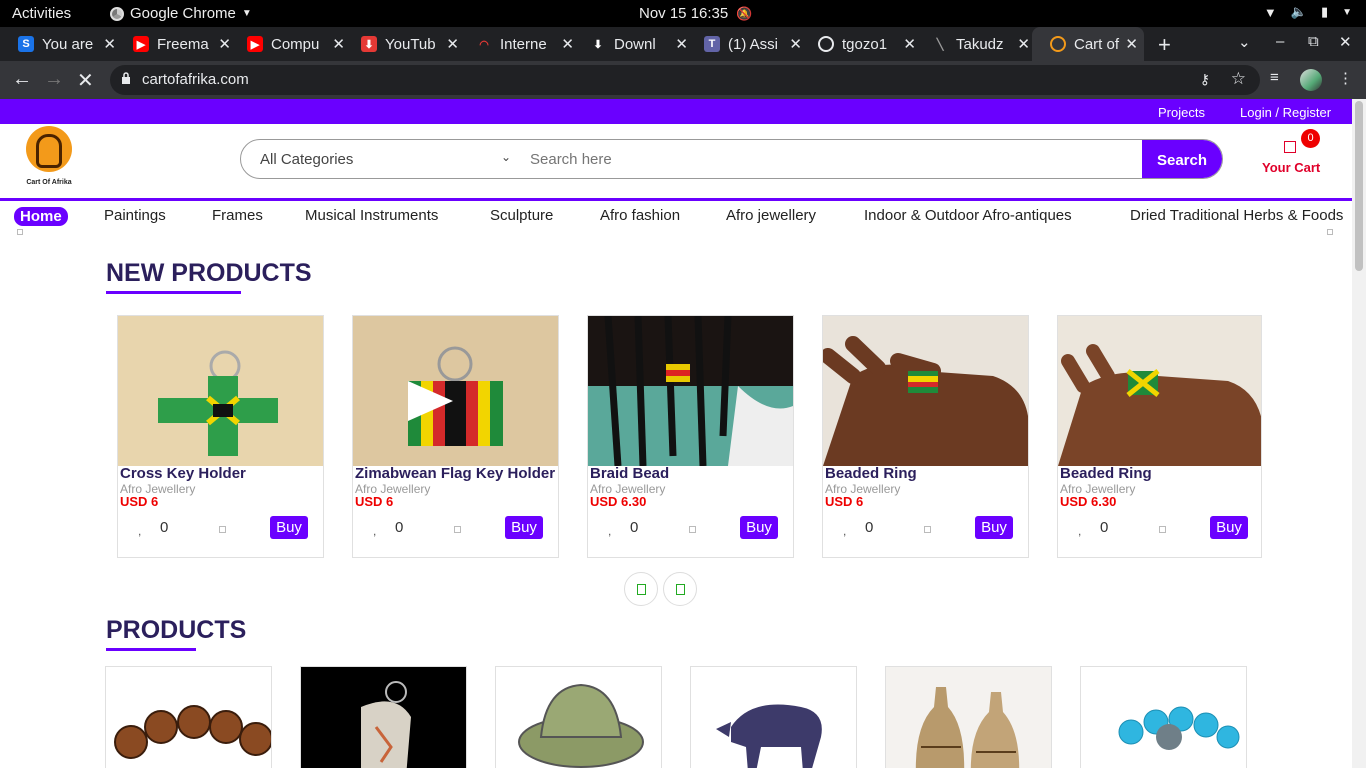  What do you see at coordinates (1293, 154) in the screenshot?
I see `cart-widget: 0 Your Cart` at bounding box center [1293, 154].